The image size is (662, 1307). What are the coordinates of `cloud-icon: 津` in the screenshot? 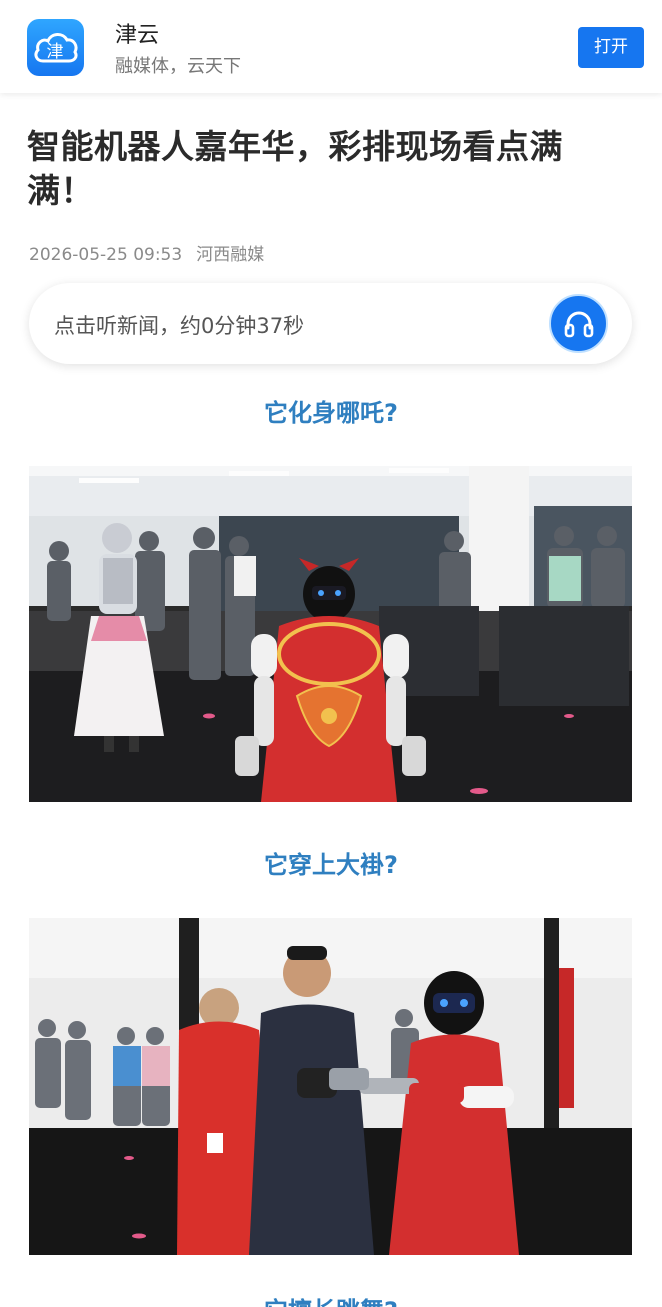 It's located at (56, 48).